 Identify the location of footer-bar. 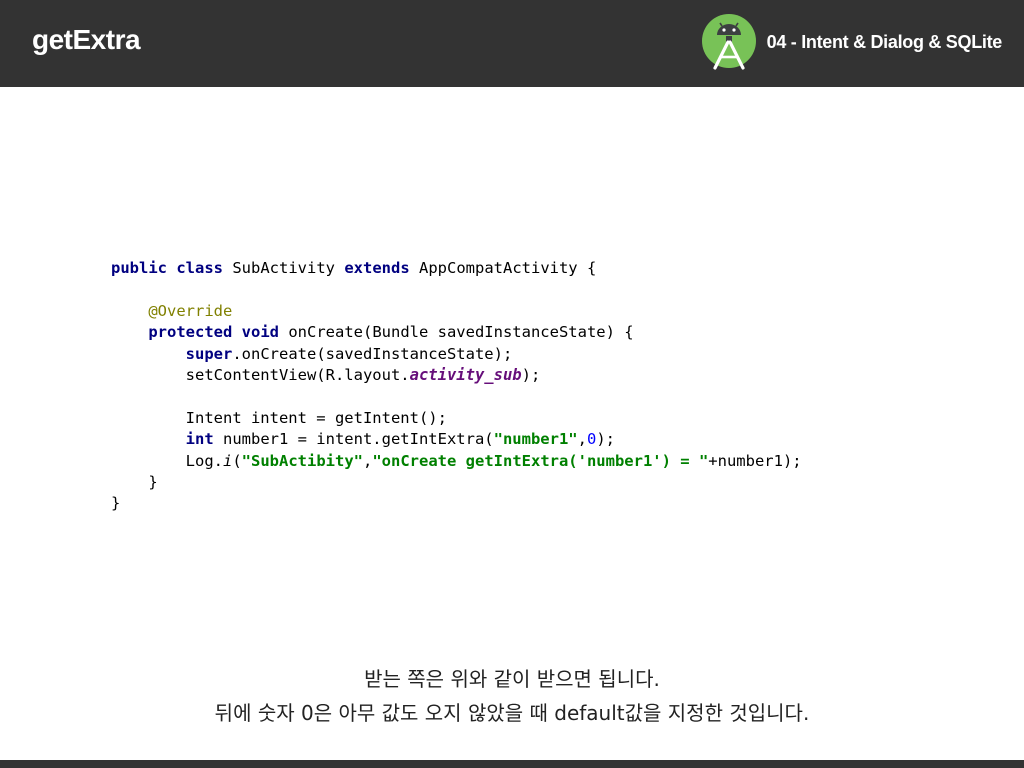
(512, 764).